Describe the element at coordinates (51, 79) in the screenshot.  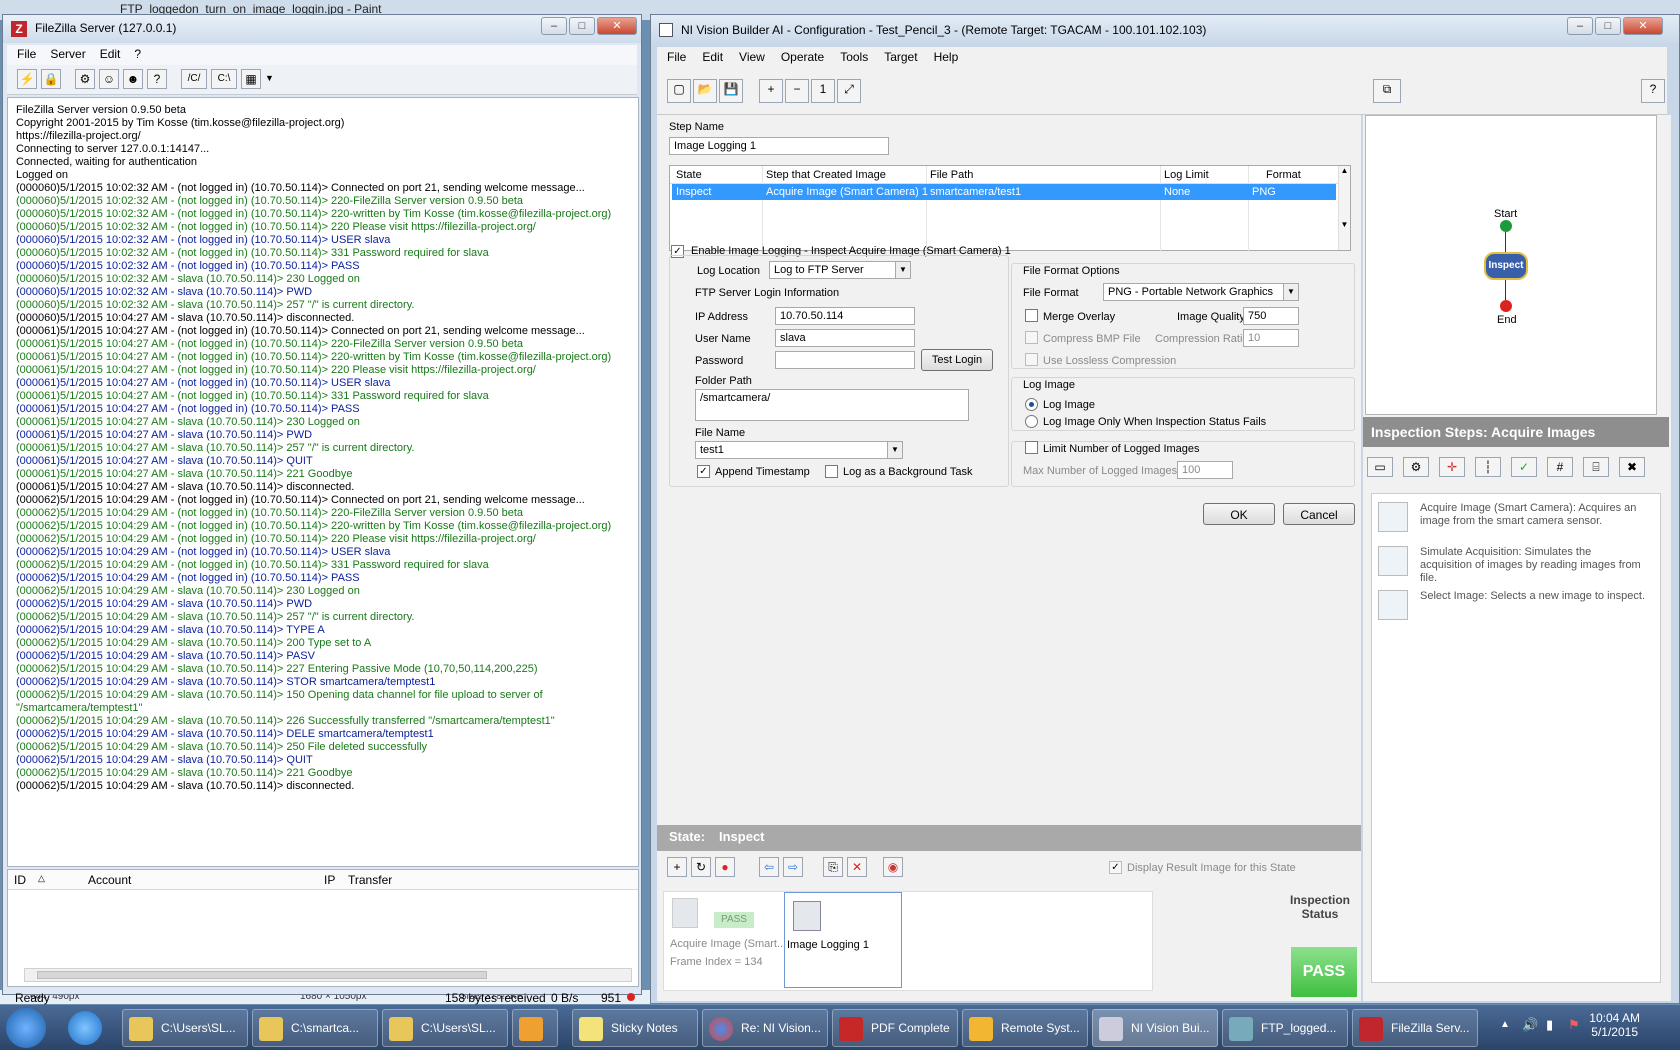
I see `lock-icon: 🔒` at that location.